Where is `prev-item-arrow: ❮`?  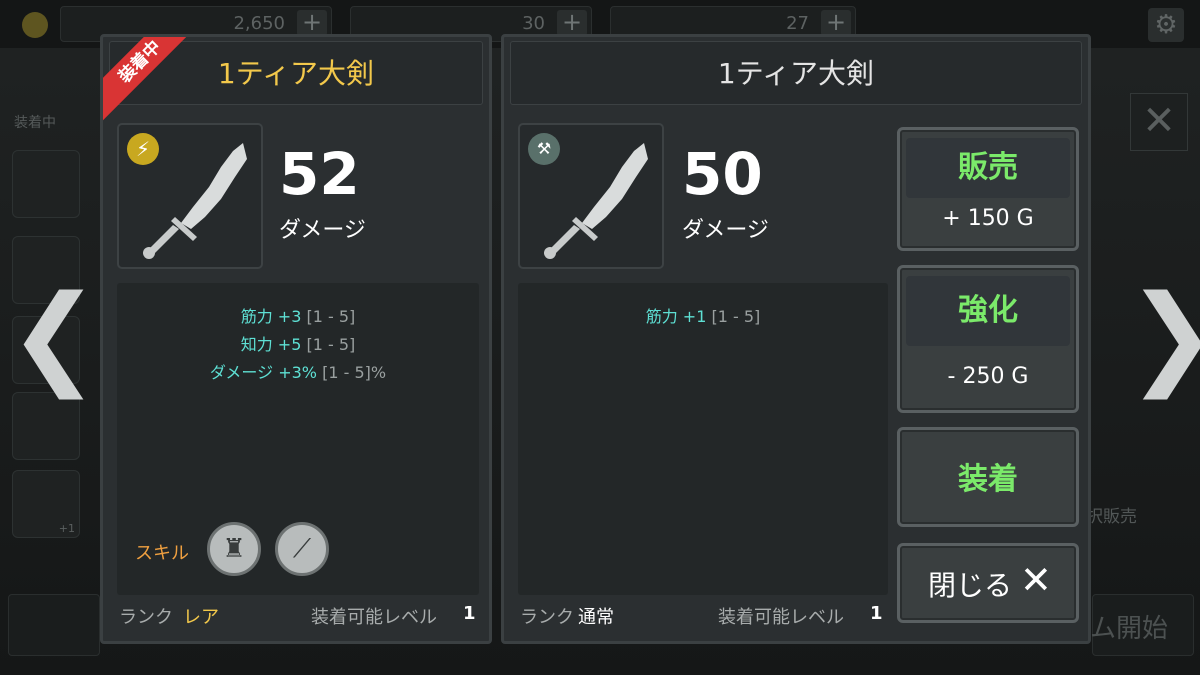
prev-item-arrow: ❮ is located at coordinates (54, 335).